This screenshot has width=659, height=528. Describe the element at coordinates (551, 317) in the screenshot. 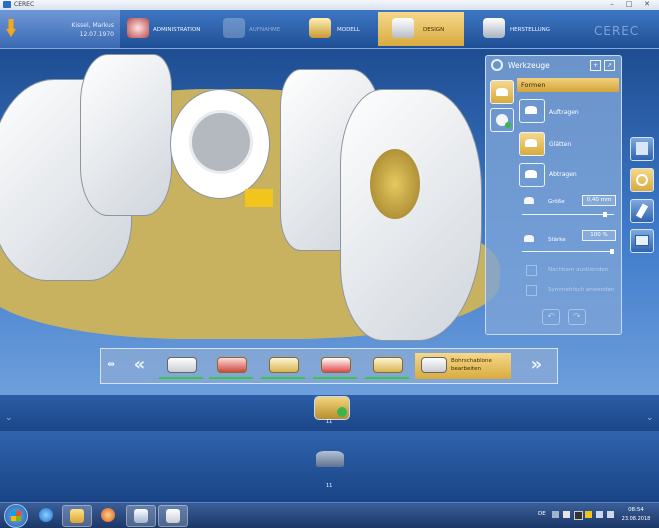

I see `undo-button: ↶` at that location.